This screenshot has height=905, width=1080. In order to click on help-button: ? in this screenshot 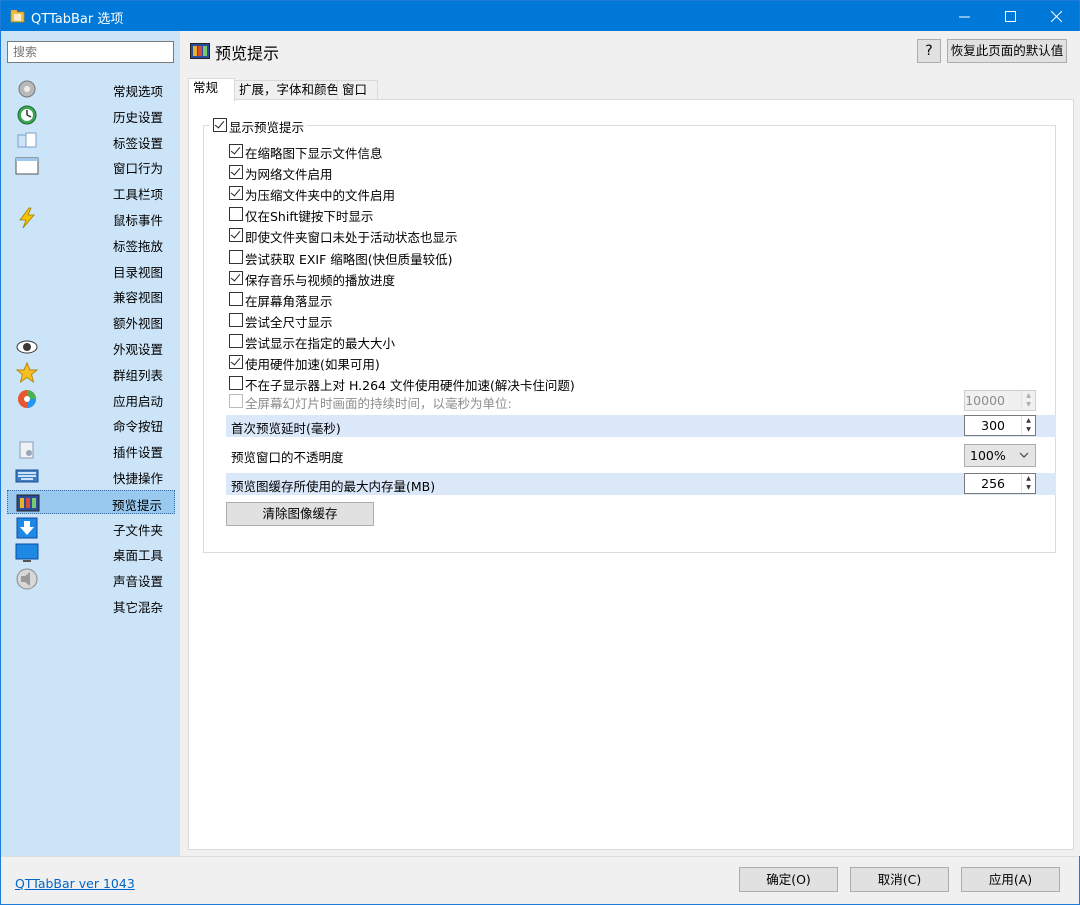, I will do `click(929, 51)`.